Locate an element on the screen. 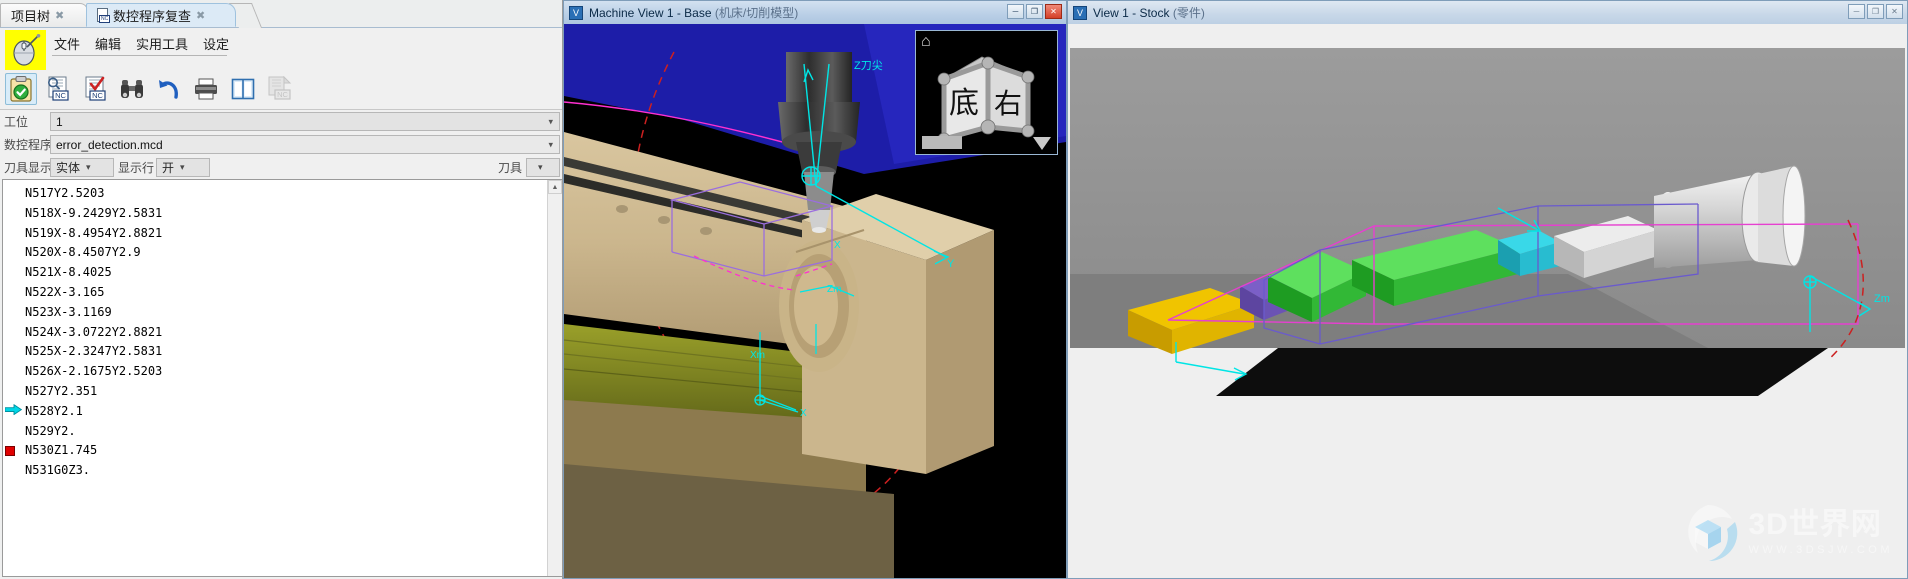  watermark-text: 3D世界网 WWW.3DSJW.COM is located at coordinates (1821, 533).